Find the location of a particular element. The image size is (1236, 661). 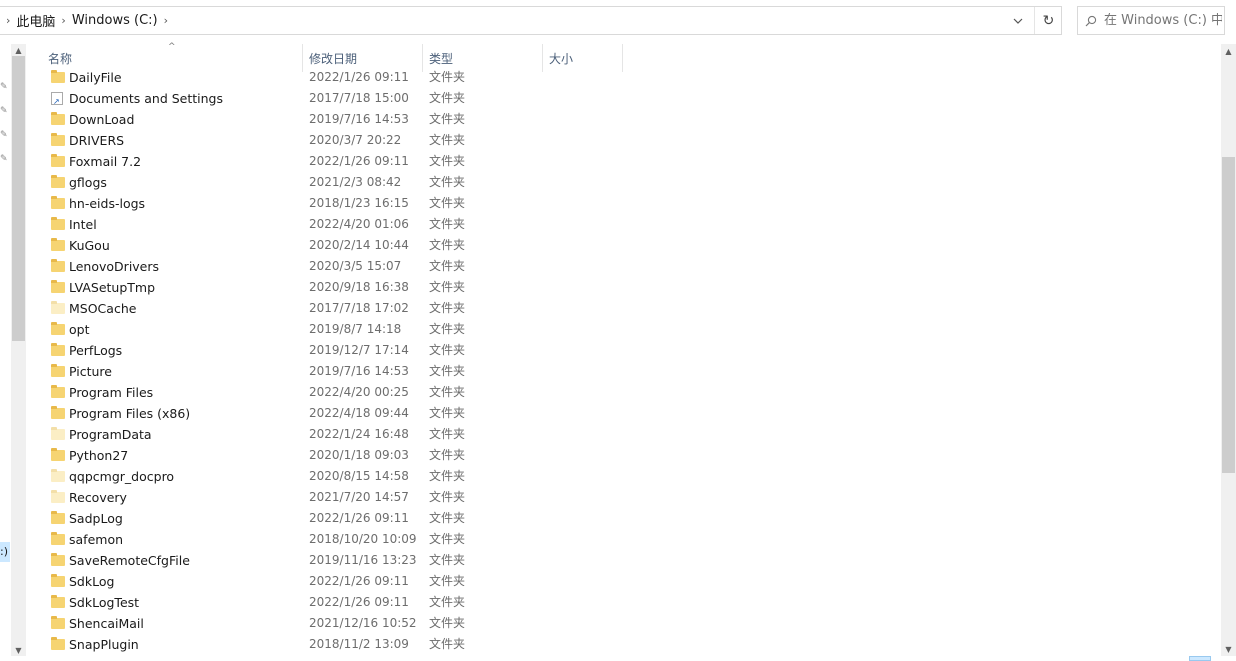

file-row: SnapPlugin 2018/11/2 13:09 文件夹 is located at coordinates (625, 644).